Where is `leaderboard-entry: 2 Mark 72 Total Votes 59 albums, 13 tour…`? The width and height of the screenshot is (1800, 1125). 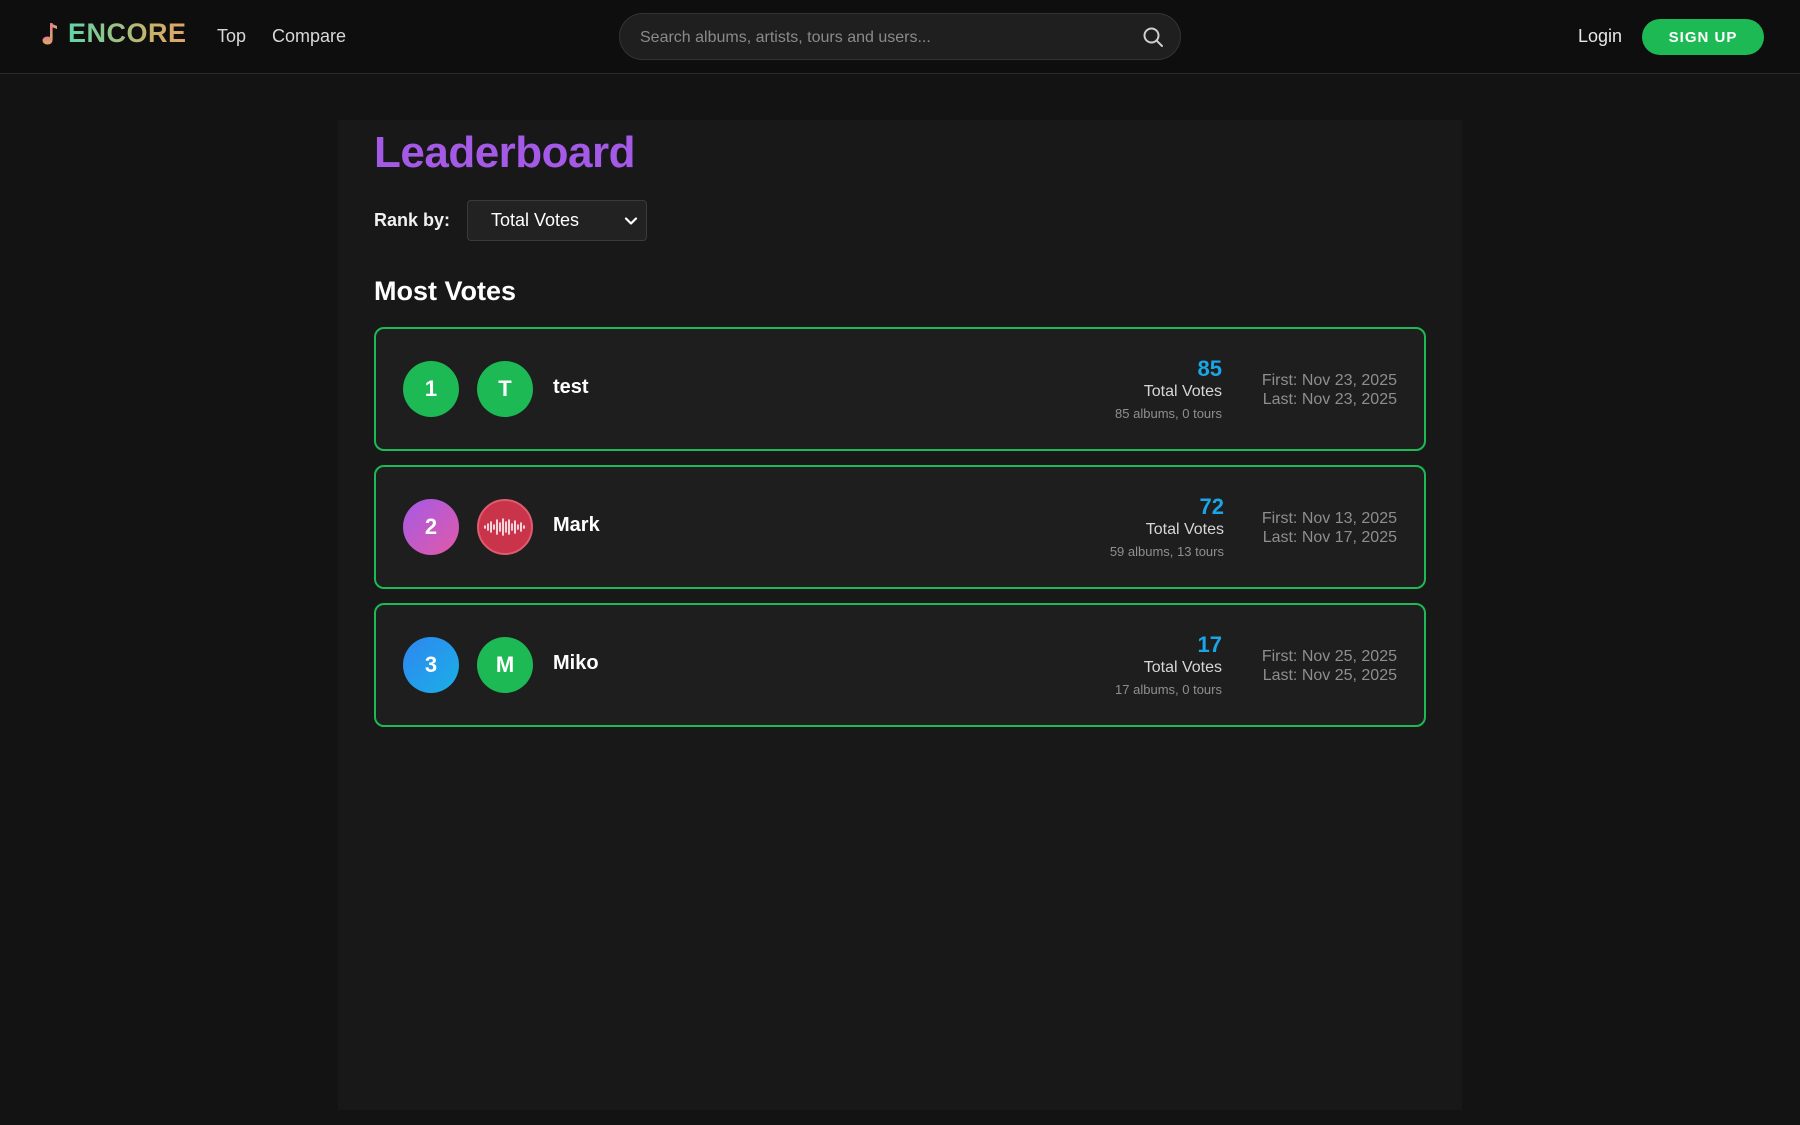 leaderboard-entry: 2 Mark 72 Total Votes 59 albums, 13 tour… is located at coordinates (900, 527).